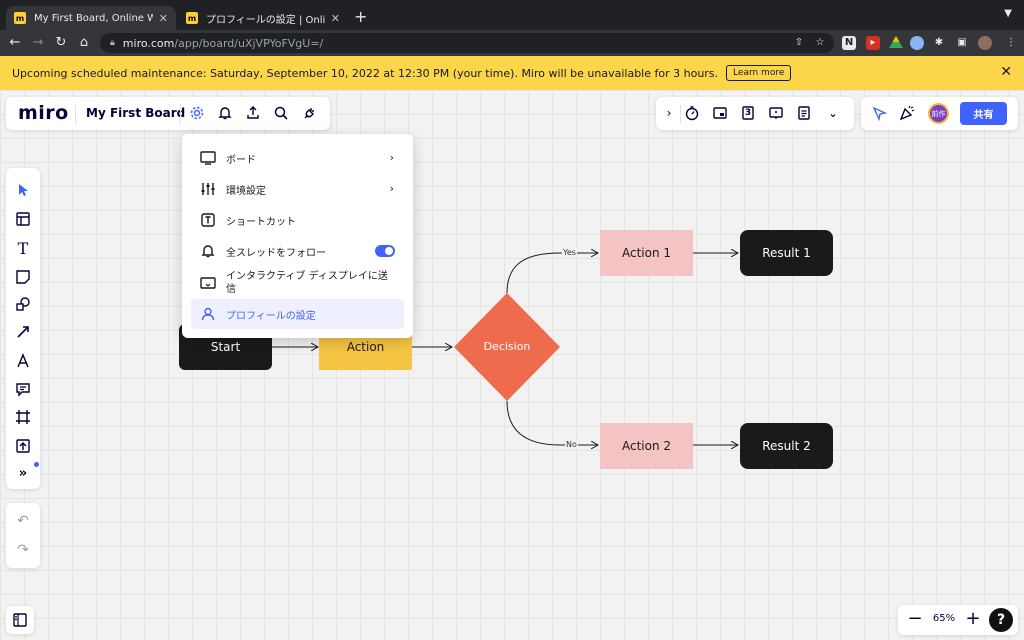 The height and width of the screenshot is (640, 1024). Describe the element at coordinates (23, 248) in the screenshot. I see `text-icon: T` at that location.